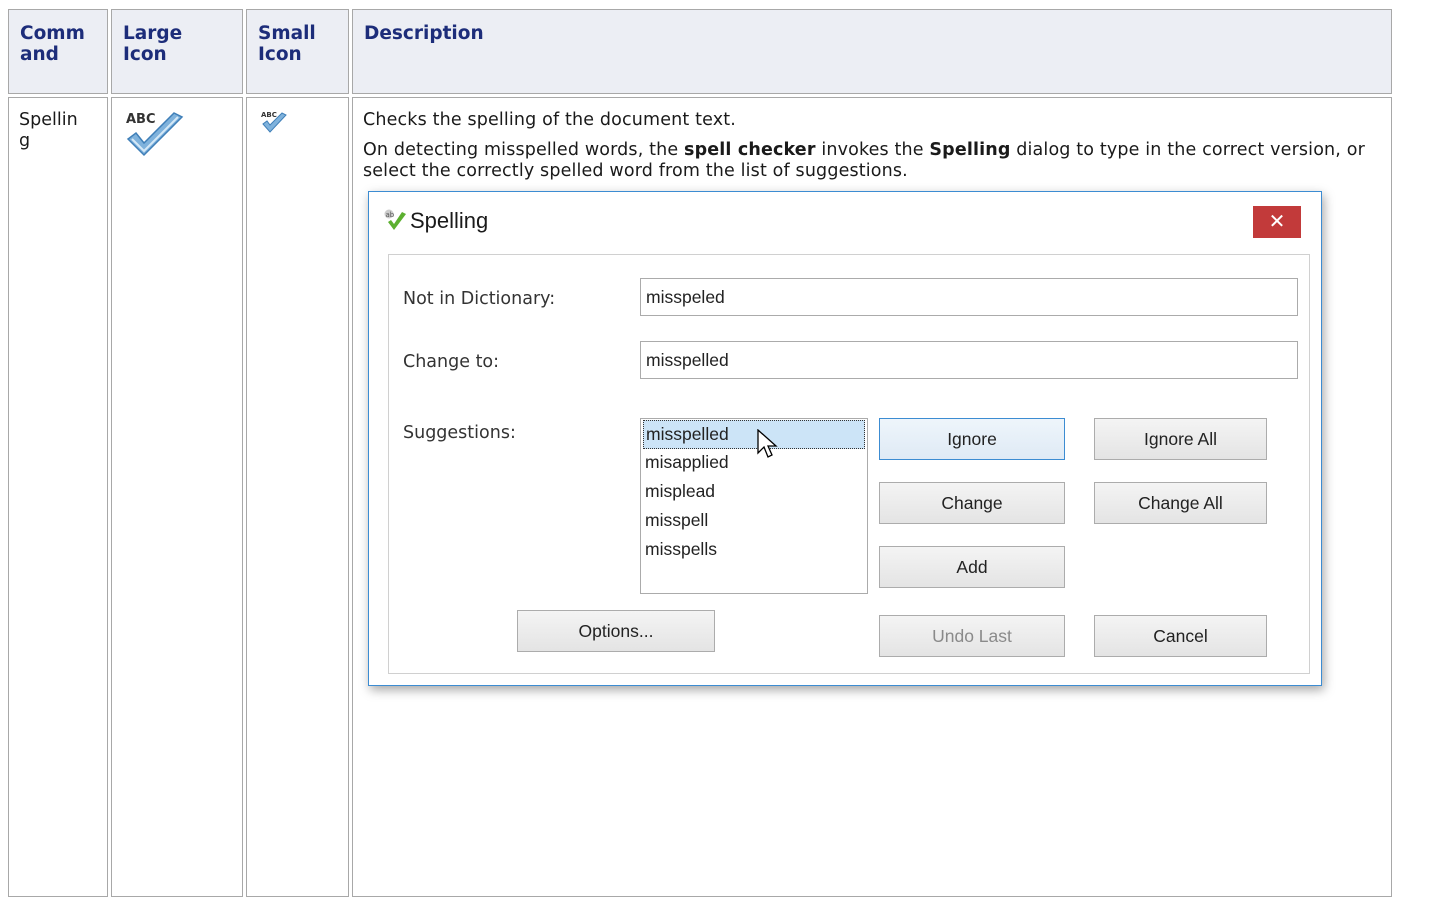 Image resolution: width=1432 pixels, height=900 pixels. What do you see at coordinates (970, 150) in the screenshot?
I see `spelling-term: Spelling` at bounding box center [970, 150].